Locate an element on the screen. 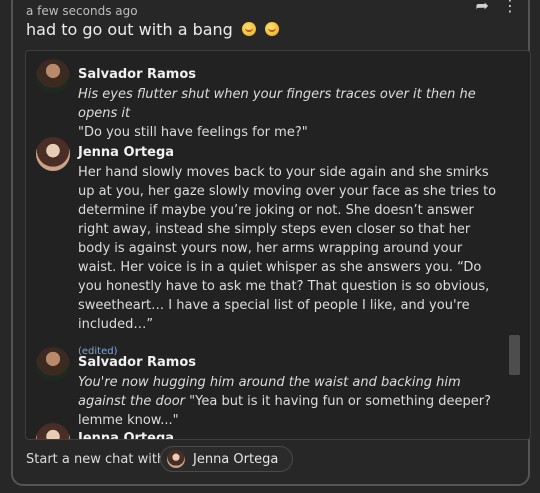 This screenshot has width=540, height=493. message-actions: ➦ ⋮ is located at coordinates (493, 7).